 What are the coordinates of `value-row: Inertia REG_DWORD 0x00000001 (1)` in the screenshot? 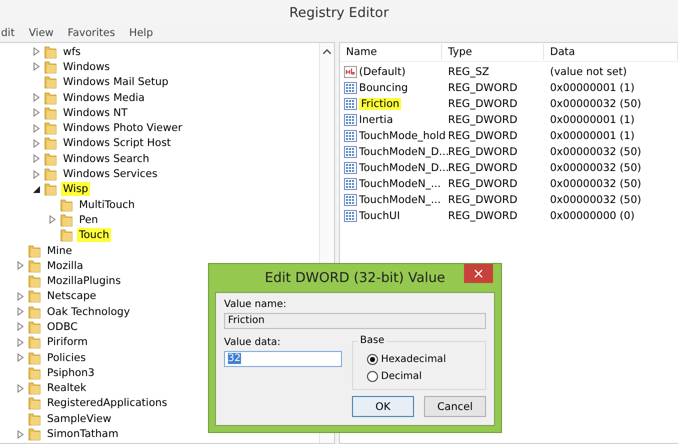 It's located at (509, 120).